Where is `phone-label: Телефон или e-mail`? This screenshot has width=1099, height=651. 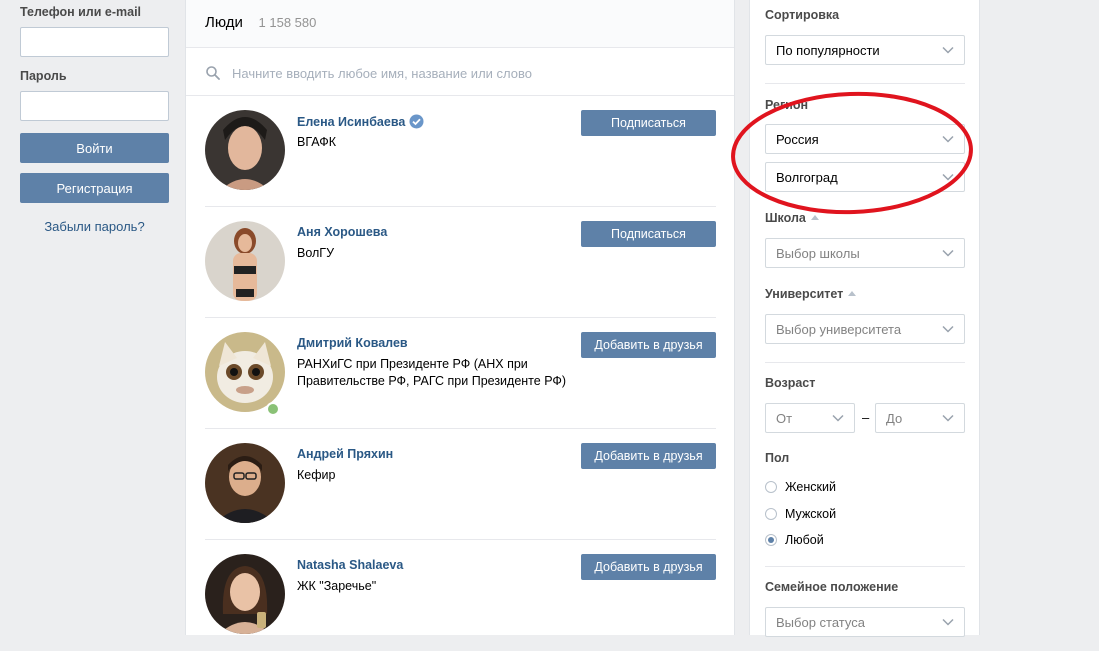 phone-label: Телефон или e-mail is located at coordinates (81, 12).